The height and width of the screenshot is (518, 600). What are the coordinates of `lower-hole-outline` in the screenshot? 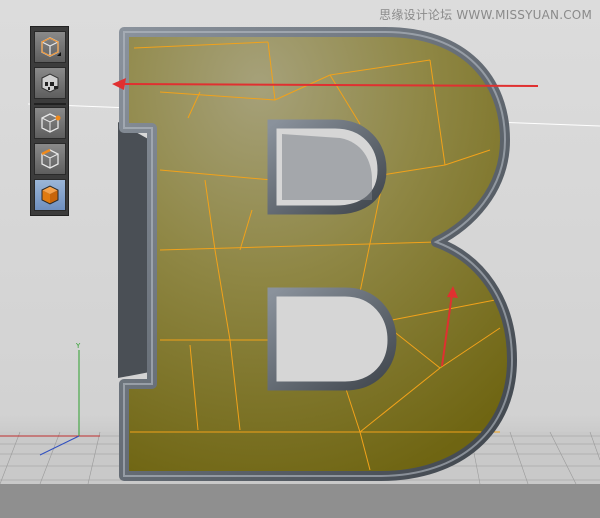 It's located at (332, 339).